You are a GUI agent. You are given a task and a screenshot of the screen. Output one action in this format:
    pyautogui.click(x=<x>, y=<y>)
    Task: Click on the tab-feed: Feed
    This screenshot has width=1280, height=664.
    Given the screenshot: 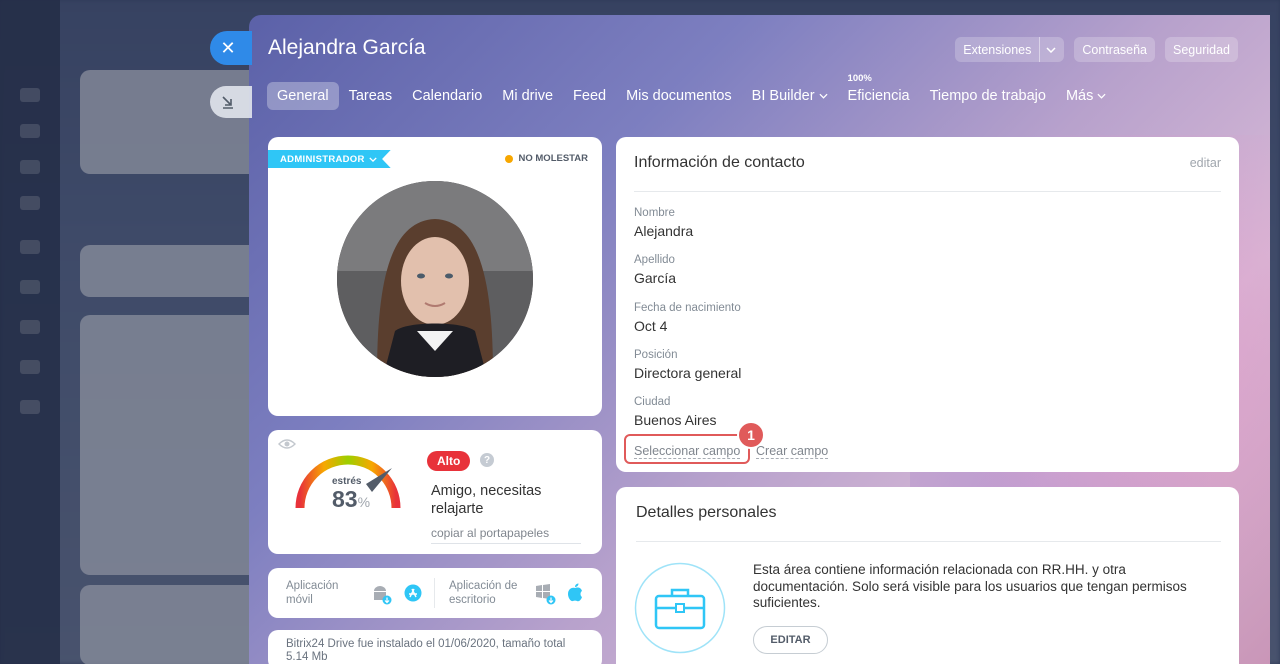 What is the action you would take?
    pyautogui.click(x=589, y=96)
    